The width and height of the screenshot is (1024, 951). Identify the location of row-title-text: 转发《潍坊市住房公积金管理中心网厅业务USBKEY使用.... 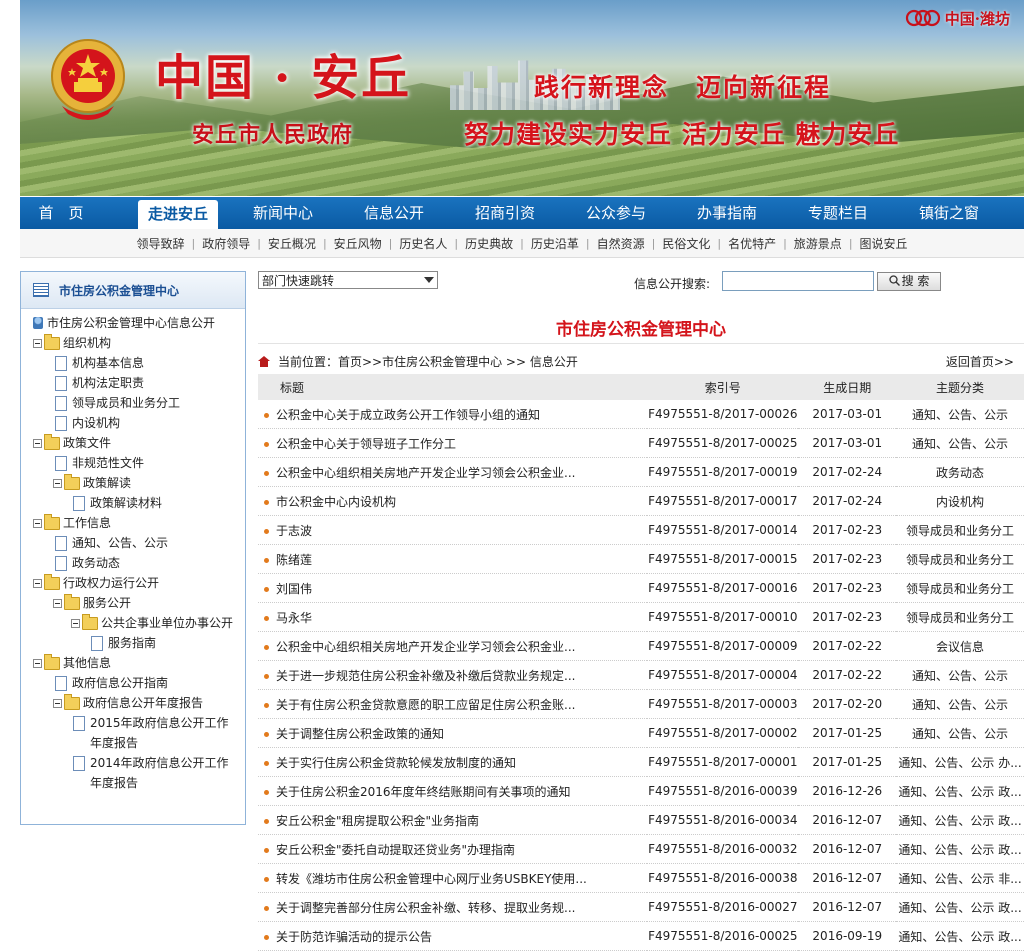
(431, 879).